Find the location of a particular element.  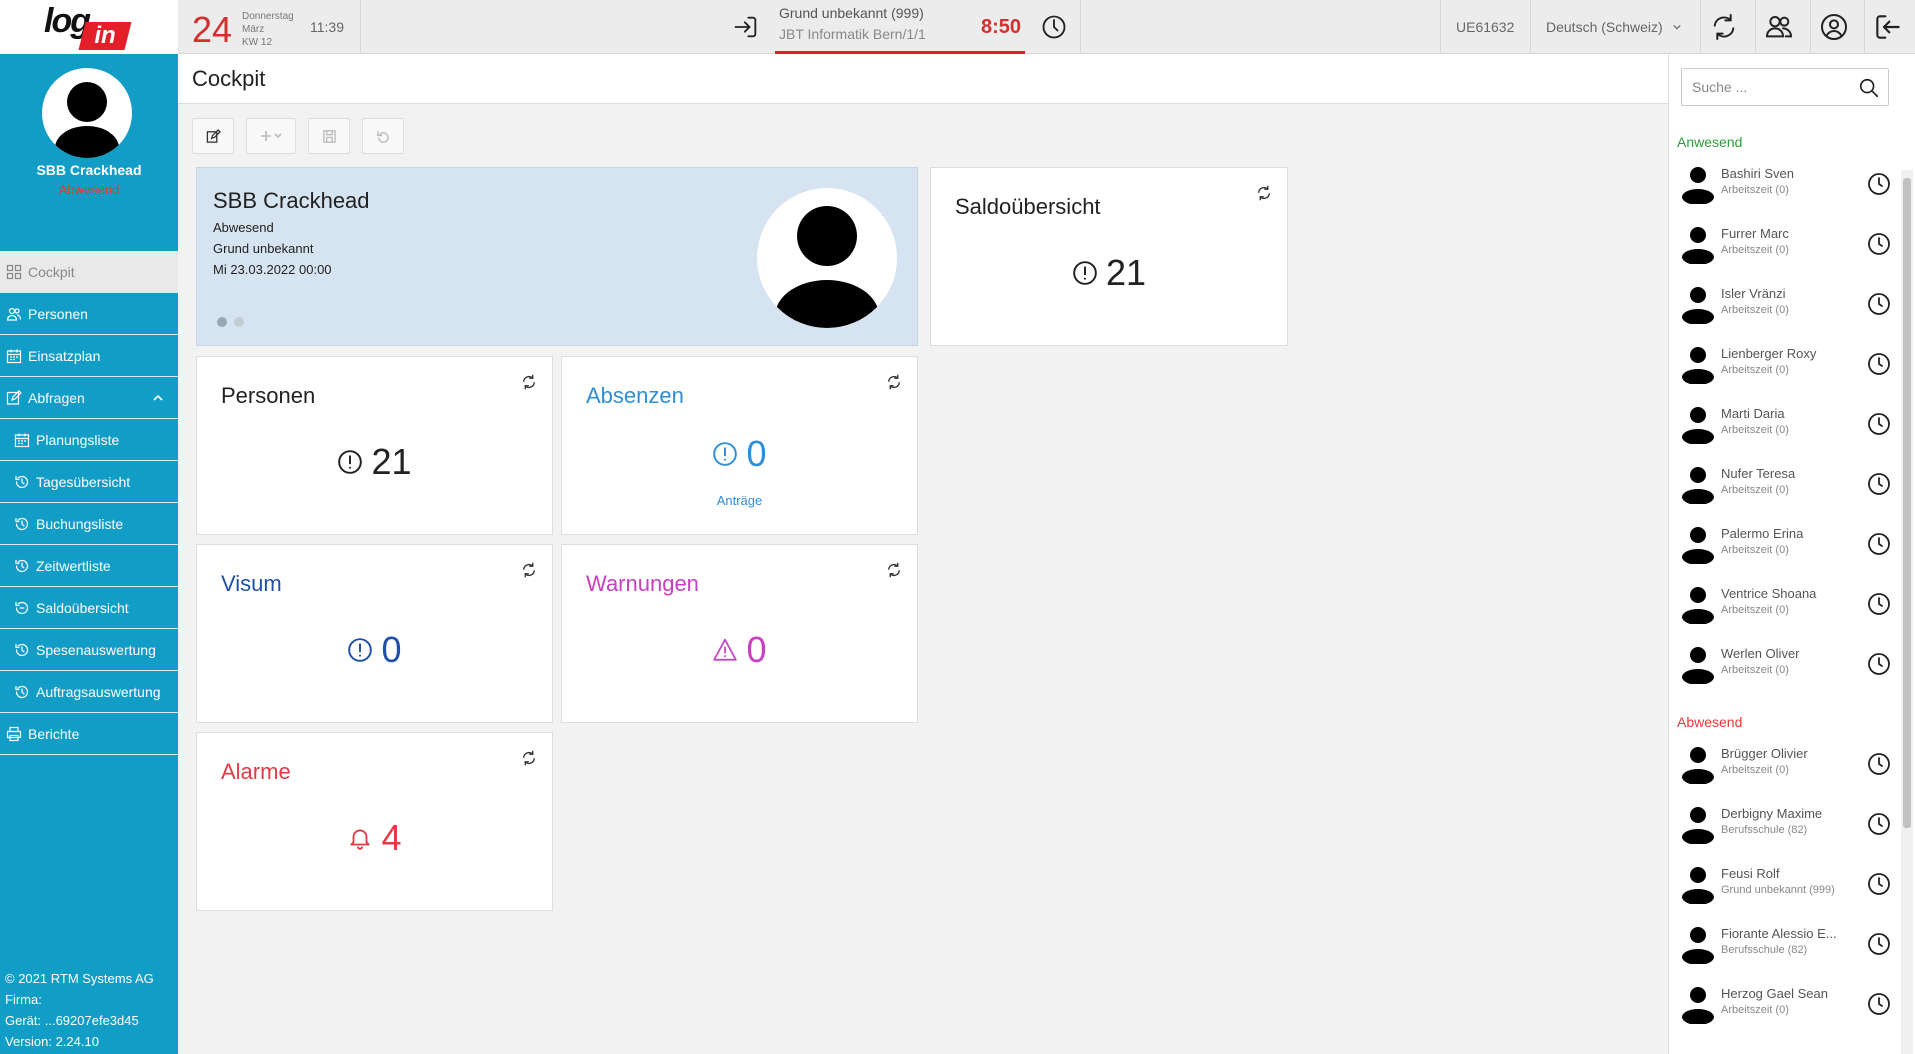

saldo-card: Saldoübersicht 21 is located at coordinates (1109, 256).